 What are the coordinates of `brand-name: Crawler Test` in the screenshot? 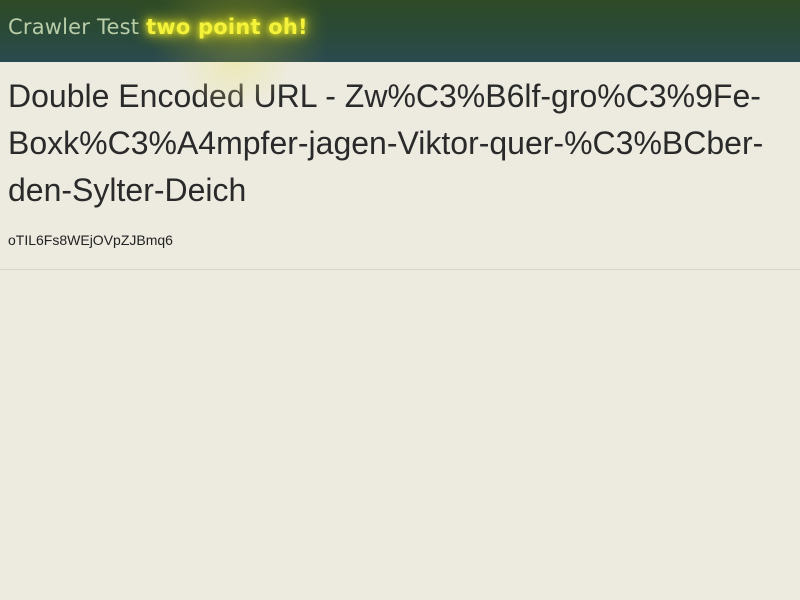 It's located at (74, 27).